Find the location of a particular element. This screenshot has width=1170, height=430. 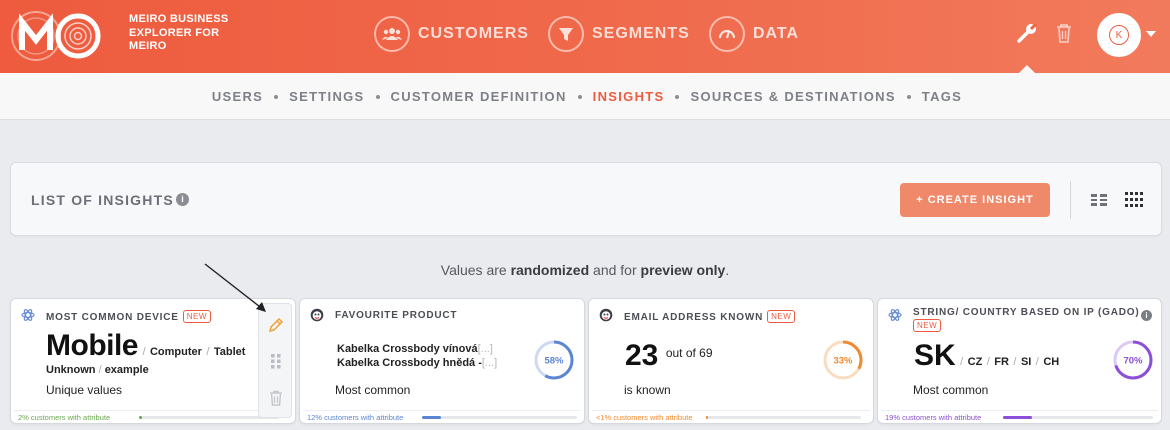

other-value: Unknown is located at coordinates (71, 370).